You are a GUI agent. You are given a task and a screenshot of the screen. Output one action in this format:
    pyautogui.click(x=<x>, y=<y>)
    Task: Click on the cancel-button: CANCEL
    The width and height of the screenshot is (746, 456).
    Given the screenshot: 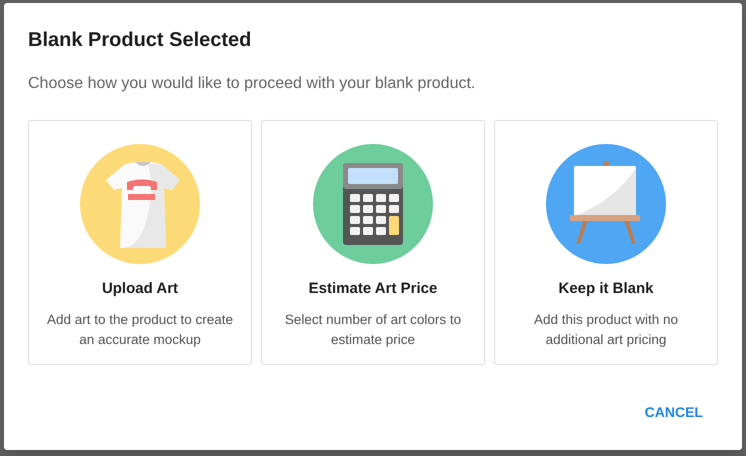 What is the action you would take?
    pyautogui.click(x=673, y=412)
    